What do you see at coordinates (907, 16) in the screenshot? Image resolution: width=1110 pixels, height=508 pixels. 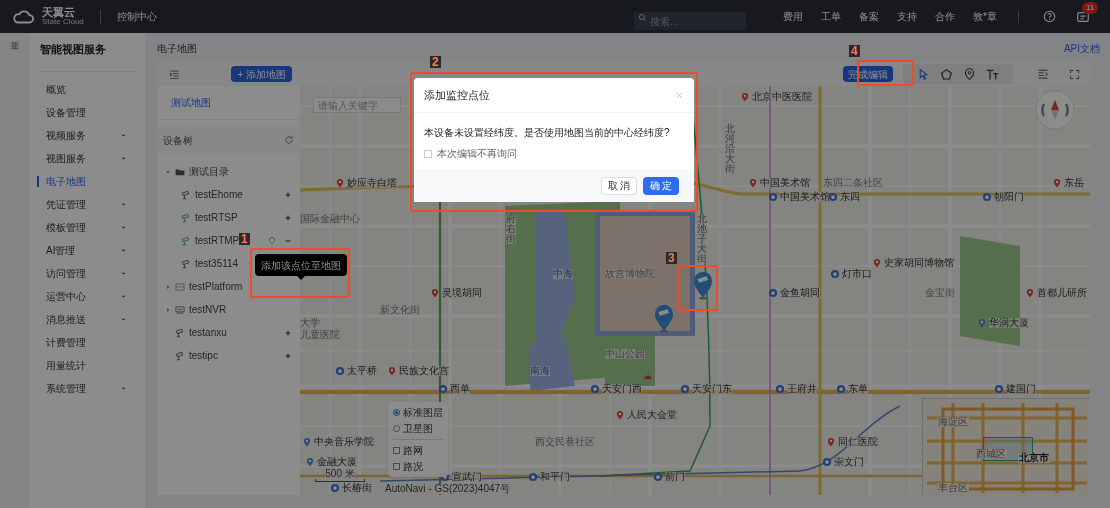 I see `header-link: 支持` at bounding box center [907, 16].